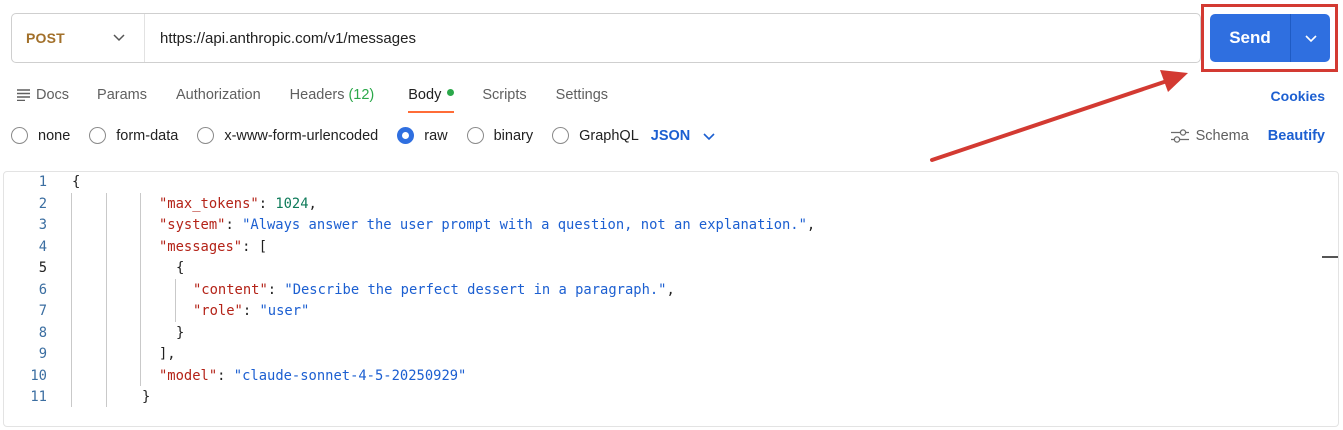  What do you see at coordinates (78, 38) in the screenshot?
I see `method-select: POST` at bounding box center [78, 38].